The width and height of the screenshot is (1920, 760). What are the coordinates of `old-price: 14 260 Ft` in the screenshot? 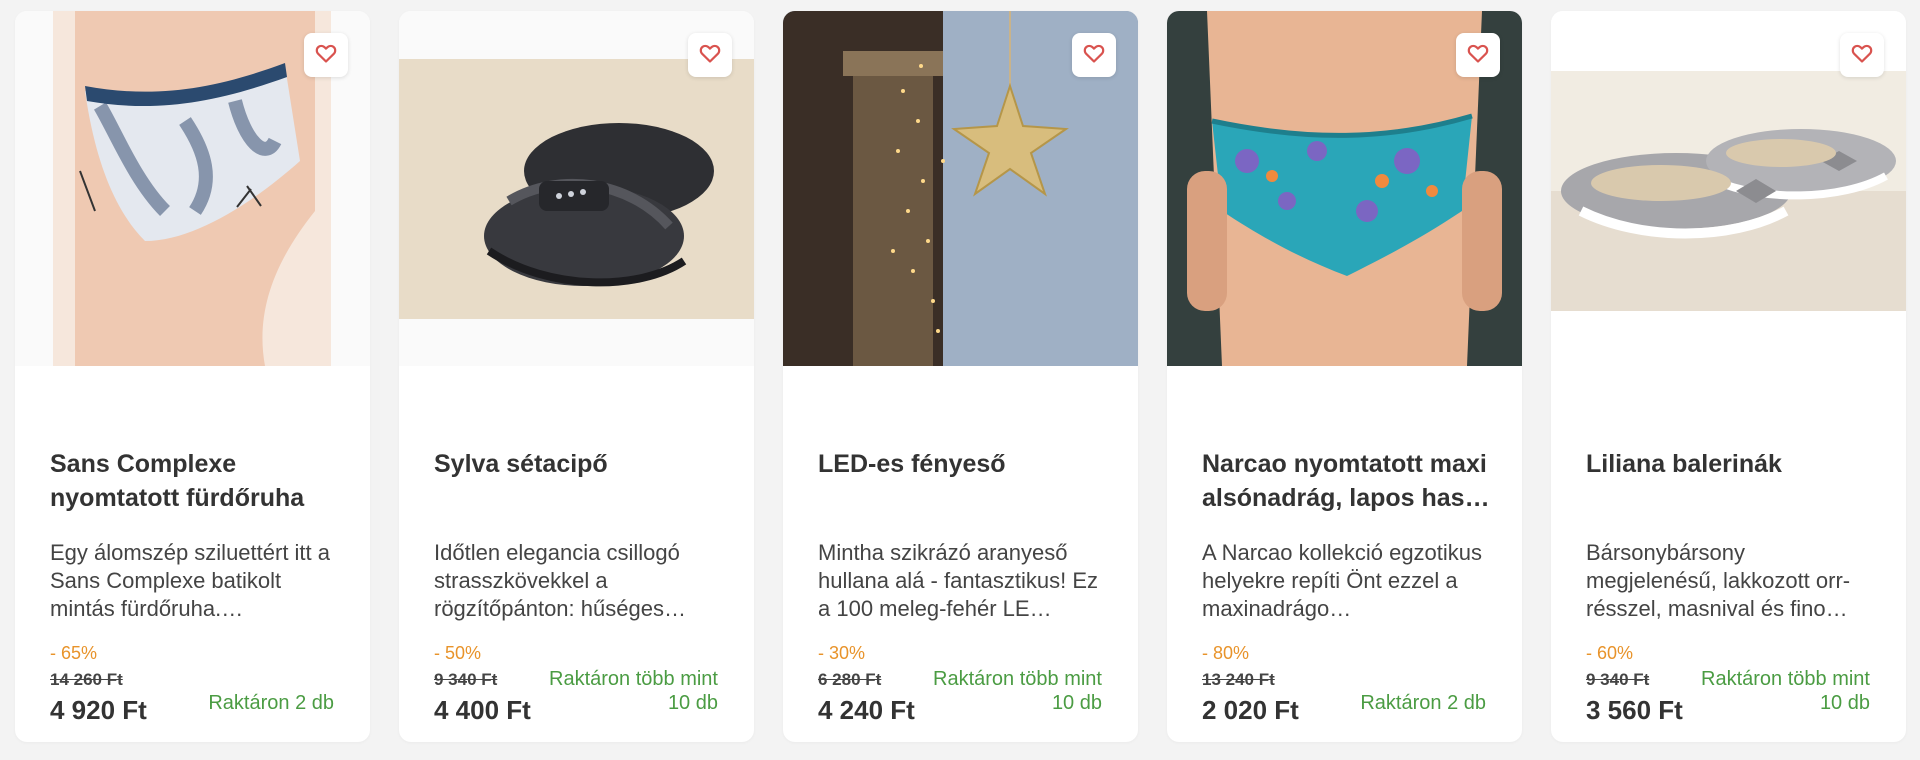 It's located at (86, 679).